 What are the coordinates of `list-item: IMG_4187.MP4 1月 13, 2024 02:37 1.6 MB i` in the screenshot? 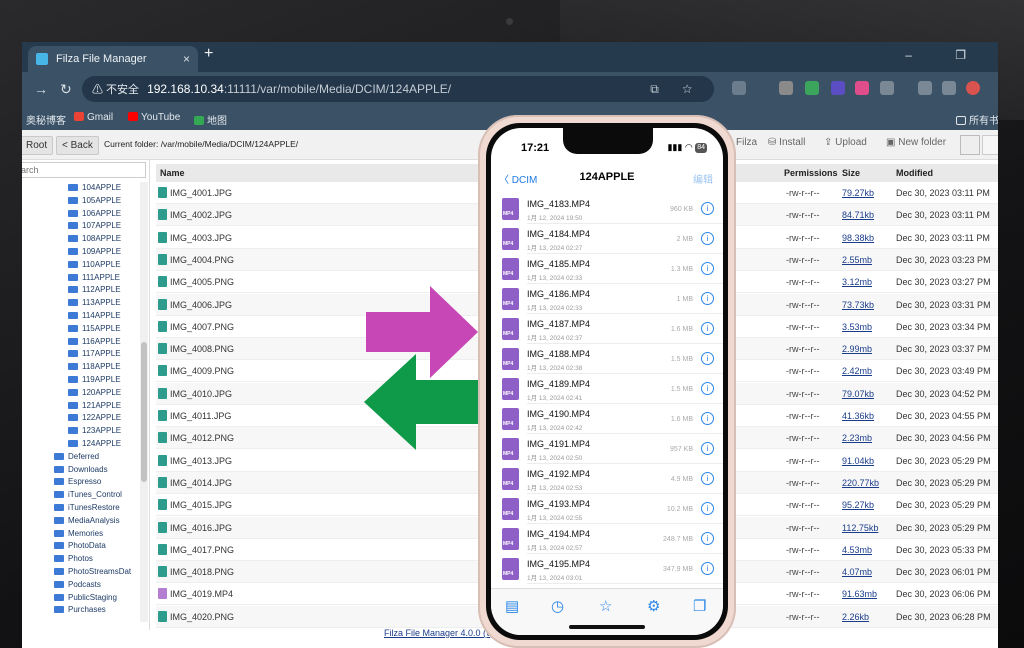 It's located at (607, 329).